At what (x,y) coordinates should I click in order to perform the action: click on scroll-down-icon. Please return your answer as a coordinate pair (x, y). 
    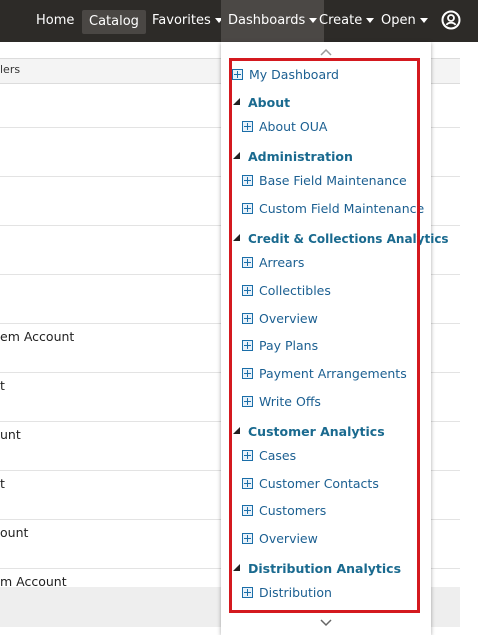
    Looking at the image, I should click on (326, 623).